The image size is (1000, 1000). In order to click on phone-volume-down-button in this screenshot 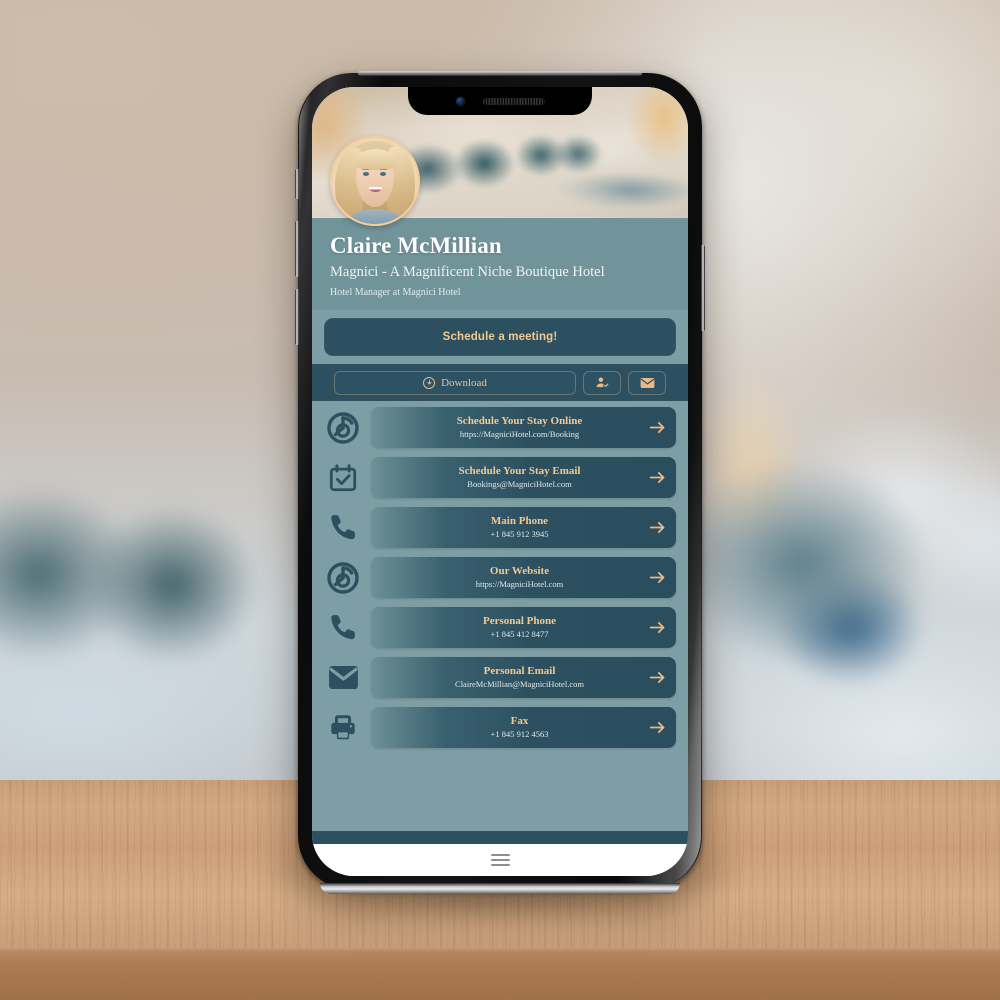, I will do `click(297, 317)`.